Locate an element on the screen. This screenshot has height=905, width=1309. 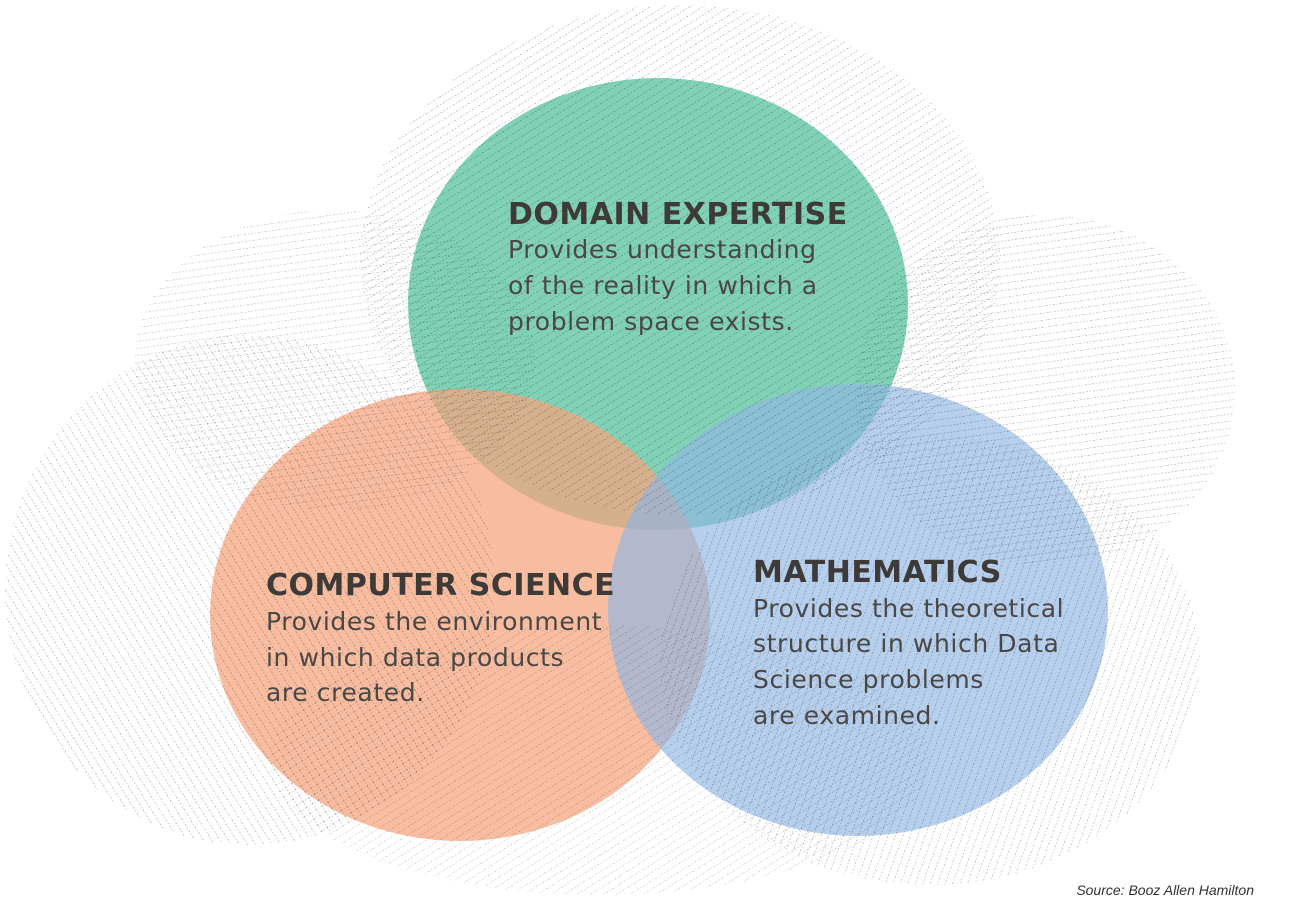
computer-science-line-1: Provides the environment is located at coordinates (434, 621).